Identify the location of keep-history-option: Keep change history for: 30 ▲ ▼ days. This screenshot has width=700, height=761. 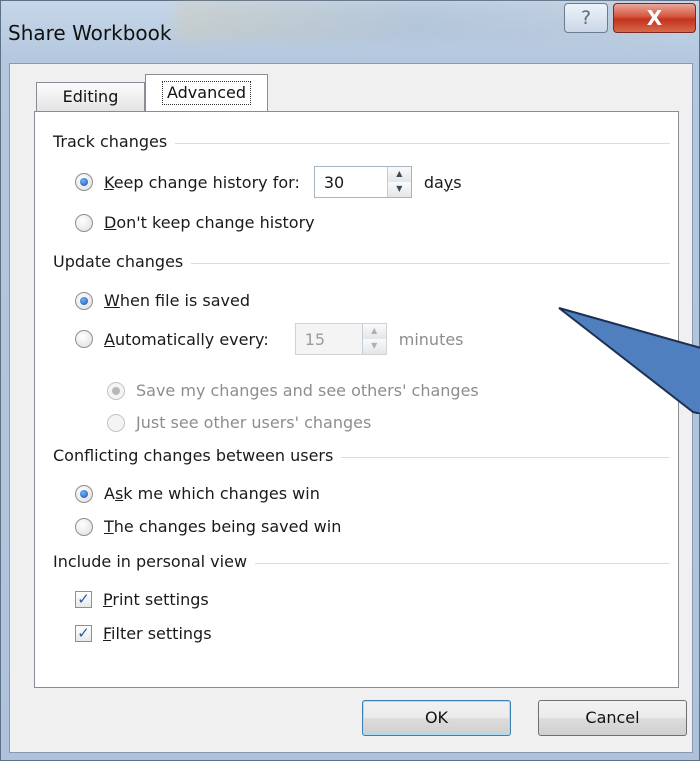
(268, 182).